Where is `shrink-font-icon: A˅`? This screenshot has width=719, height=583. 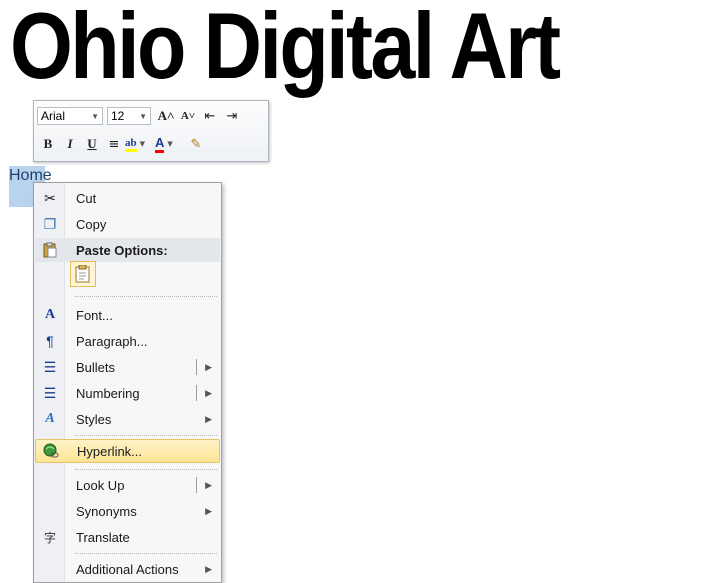
shrink-font-icon: A˅ is located at coordinates (188, 116).